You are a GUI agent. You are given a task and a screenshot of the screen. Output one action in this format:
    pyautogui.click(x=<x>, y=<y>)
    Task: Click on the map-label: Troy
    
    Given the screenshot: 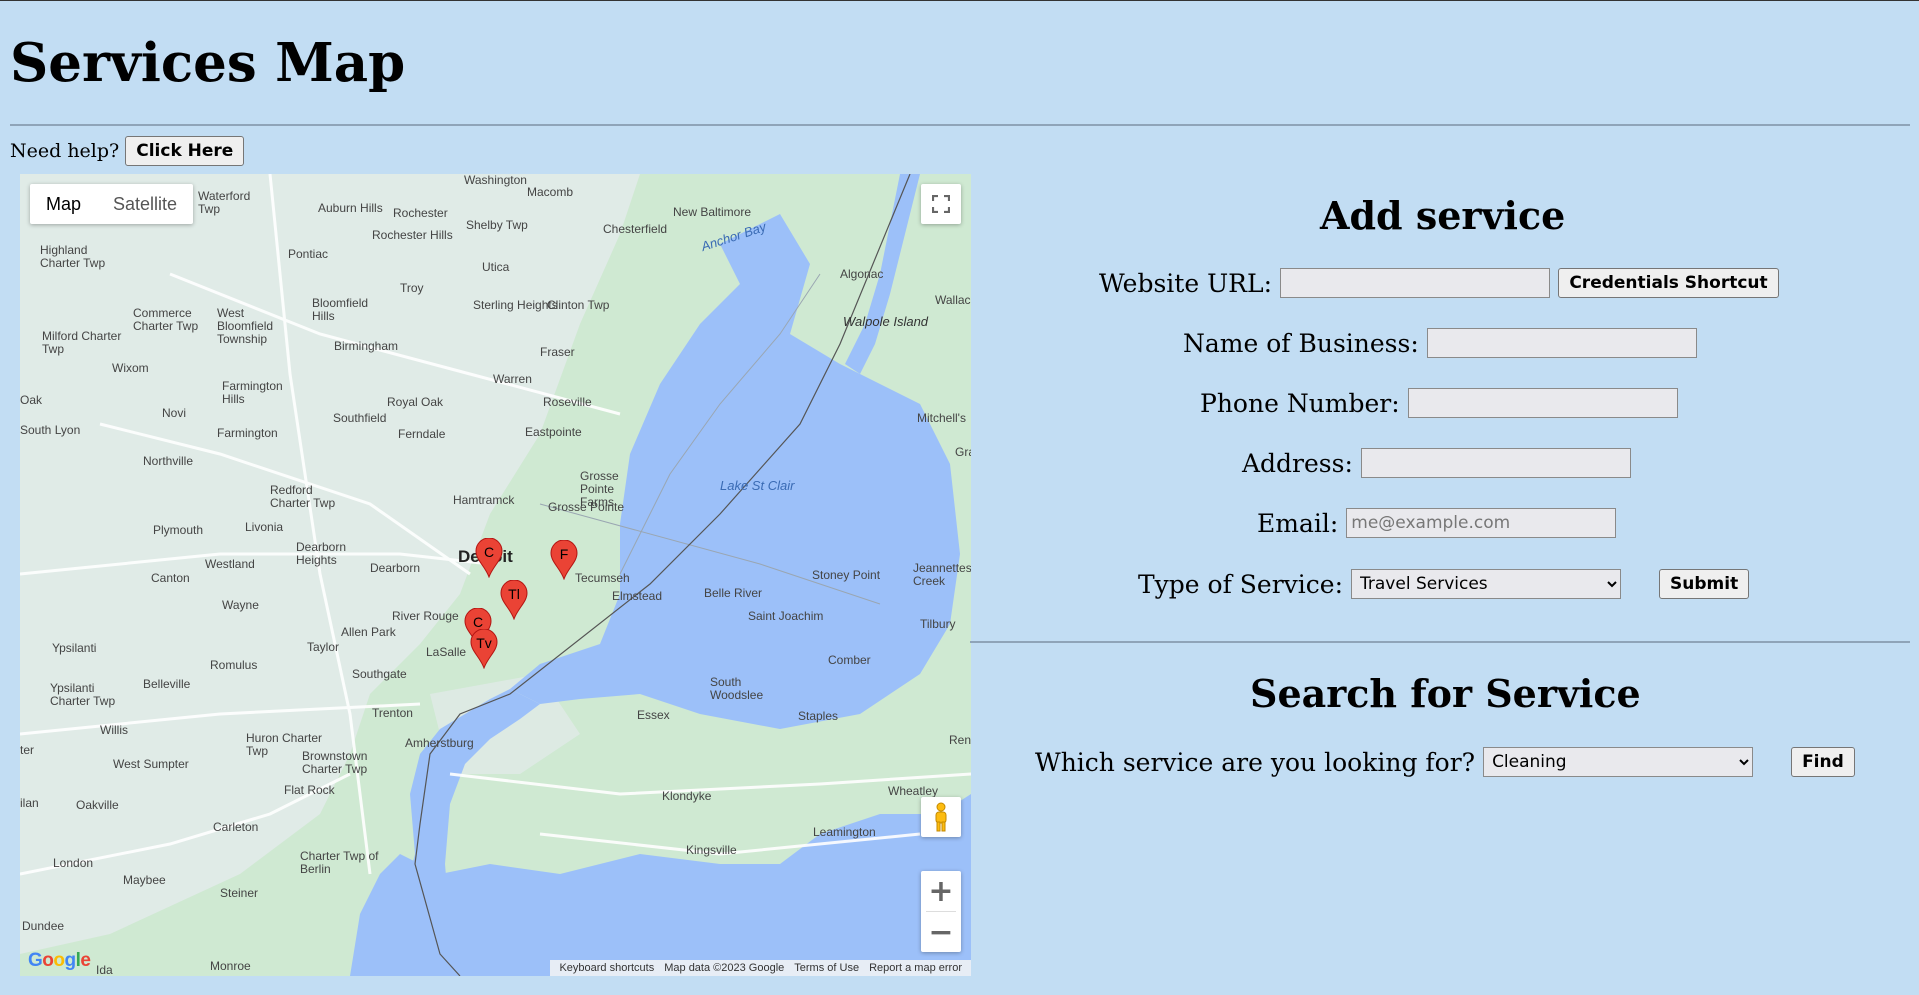 What is the action you would take?
    pyautogui.click(x=412, y=288)
    